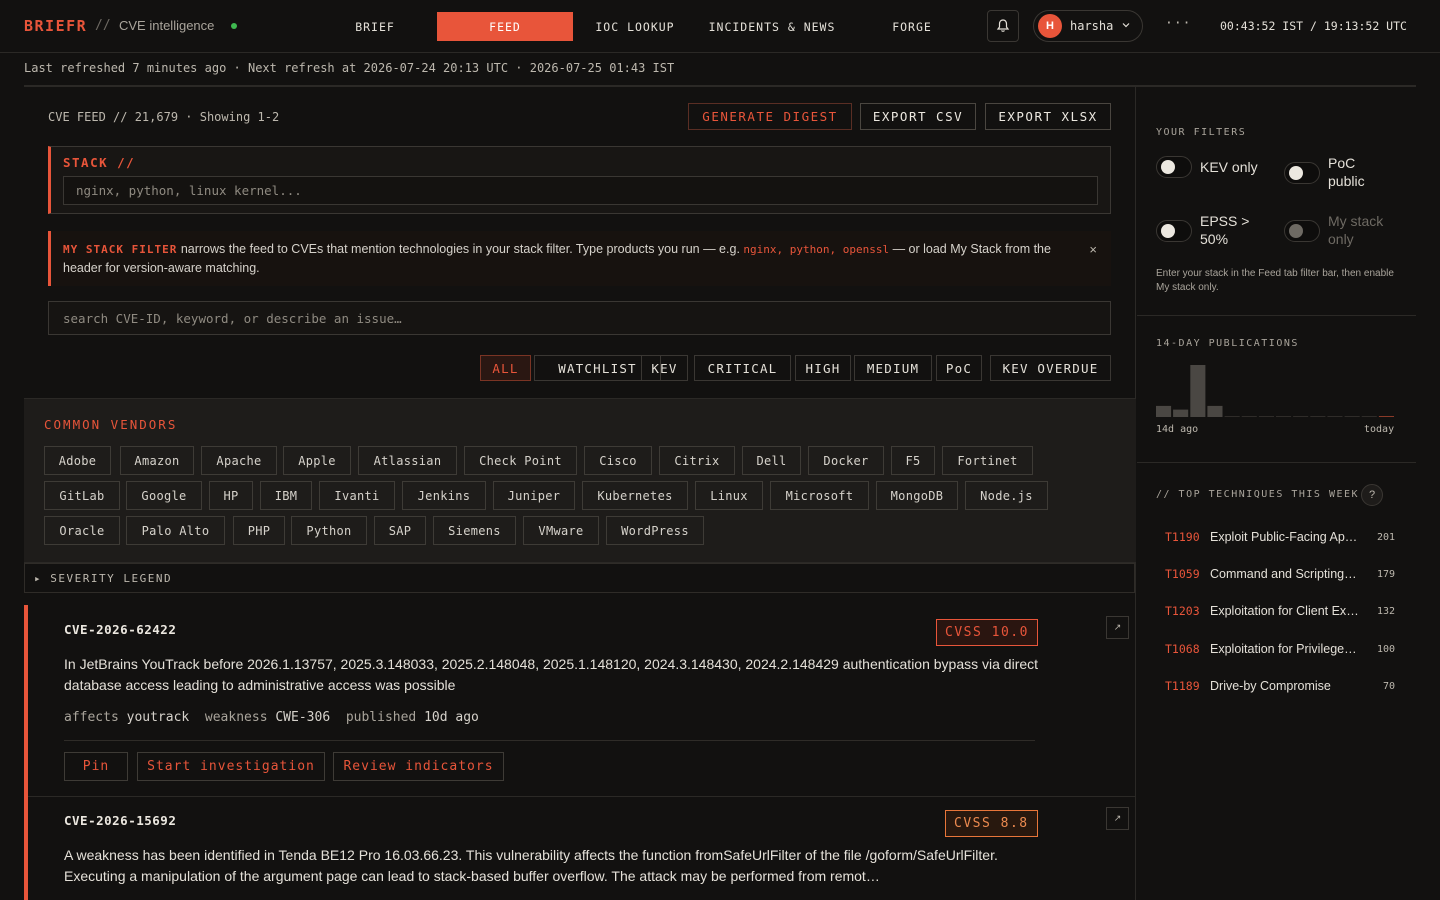 The height and width of the screenshot is (900, 1440). Describe the element at coordinates (120, 249) in the screenshot. I see `hint-title: MY STACK FILTER` at that location.